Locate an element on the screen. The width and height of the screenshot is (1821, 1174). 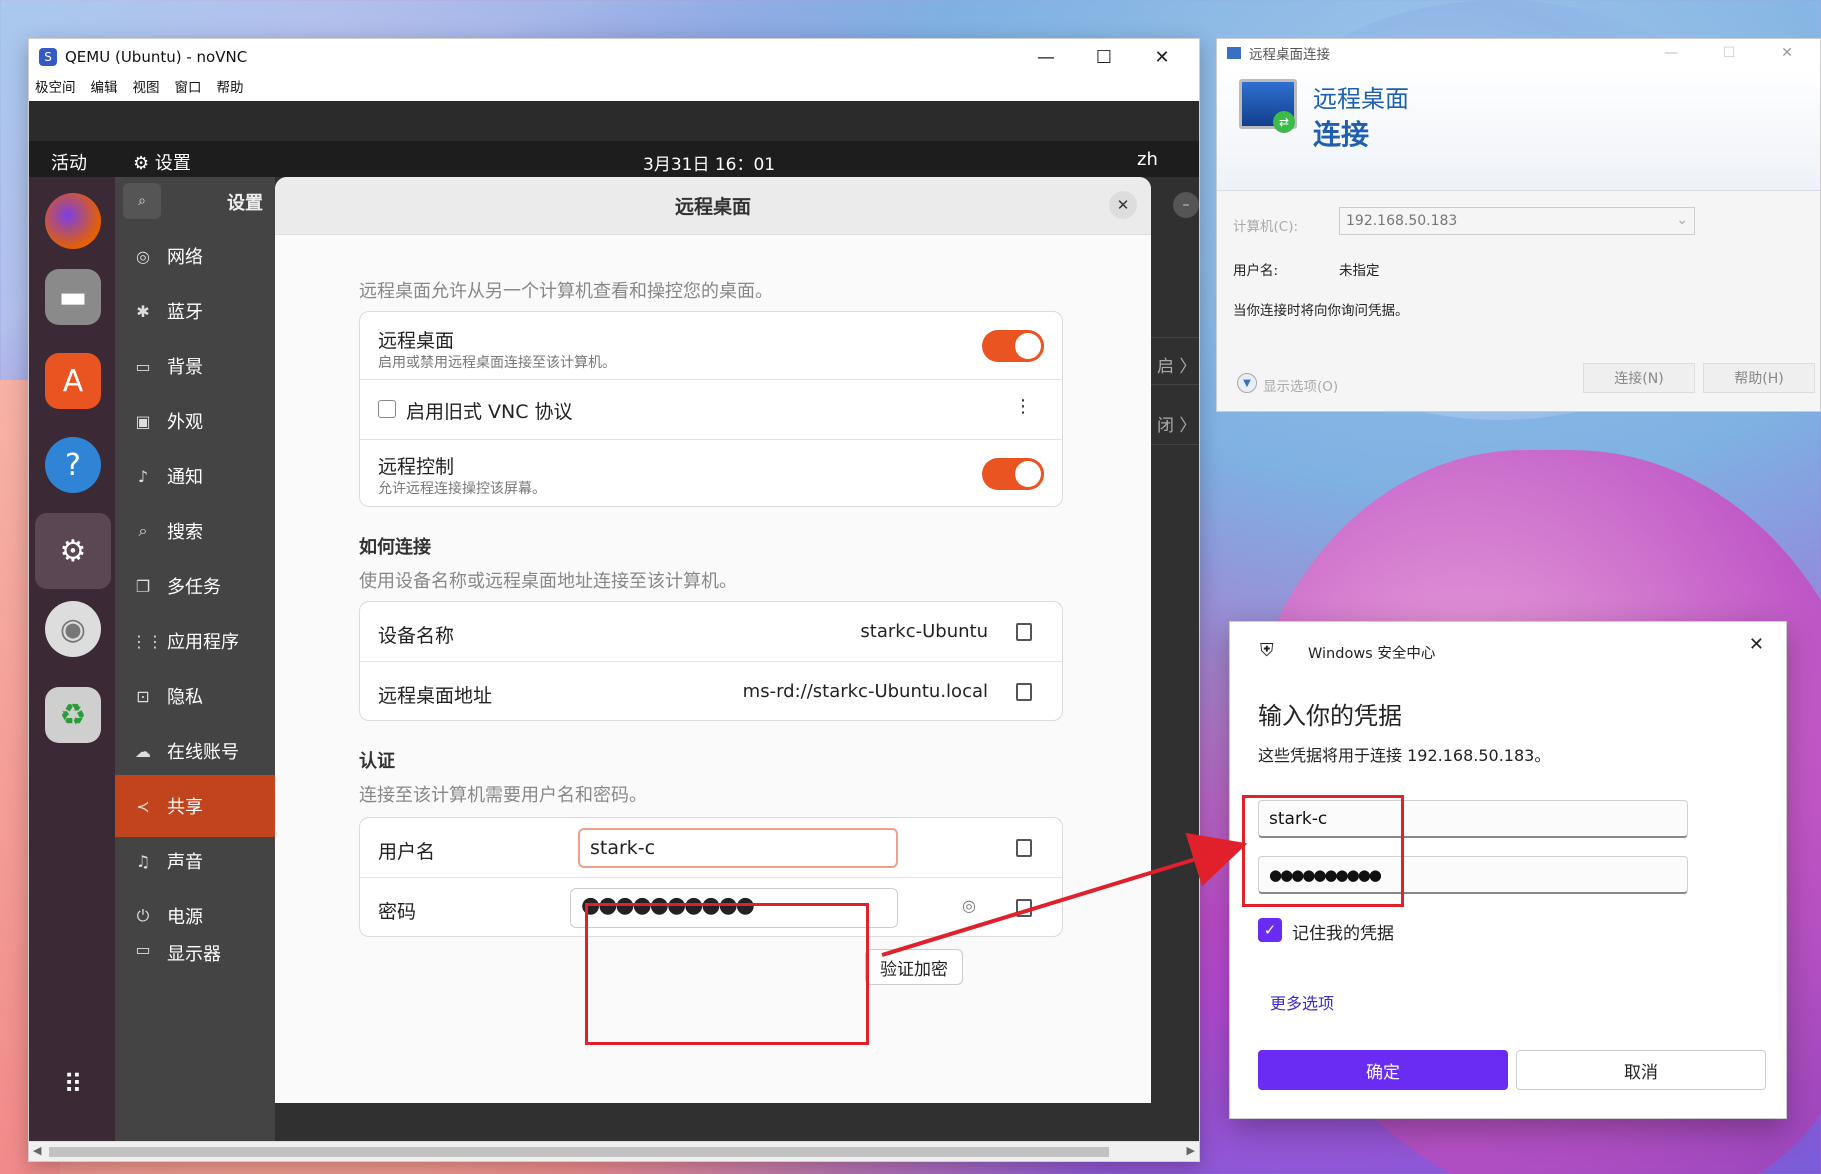
activities-button: 活动 is located at coordinates (69, 162).